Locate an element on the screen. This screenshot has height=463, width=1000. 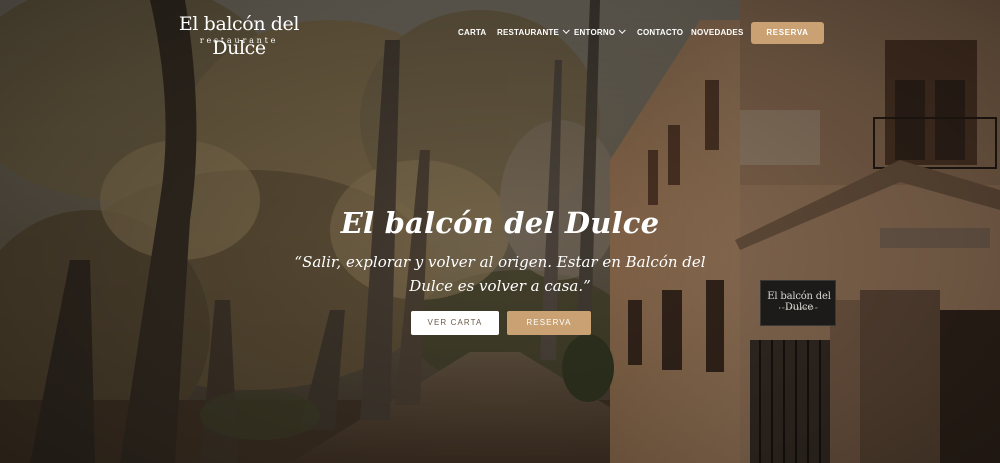
nav-item-label: NOVEDADES is located at coordinates (717, 32).